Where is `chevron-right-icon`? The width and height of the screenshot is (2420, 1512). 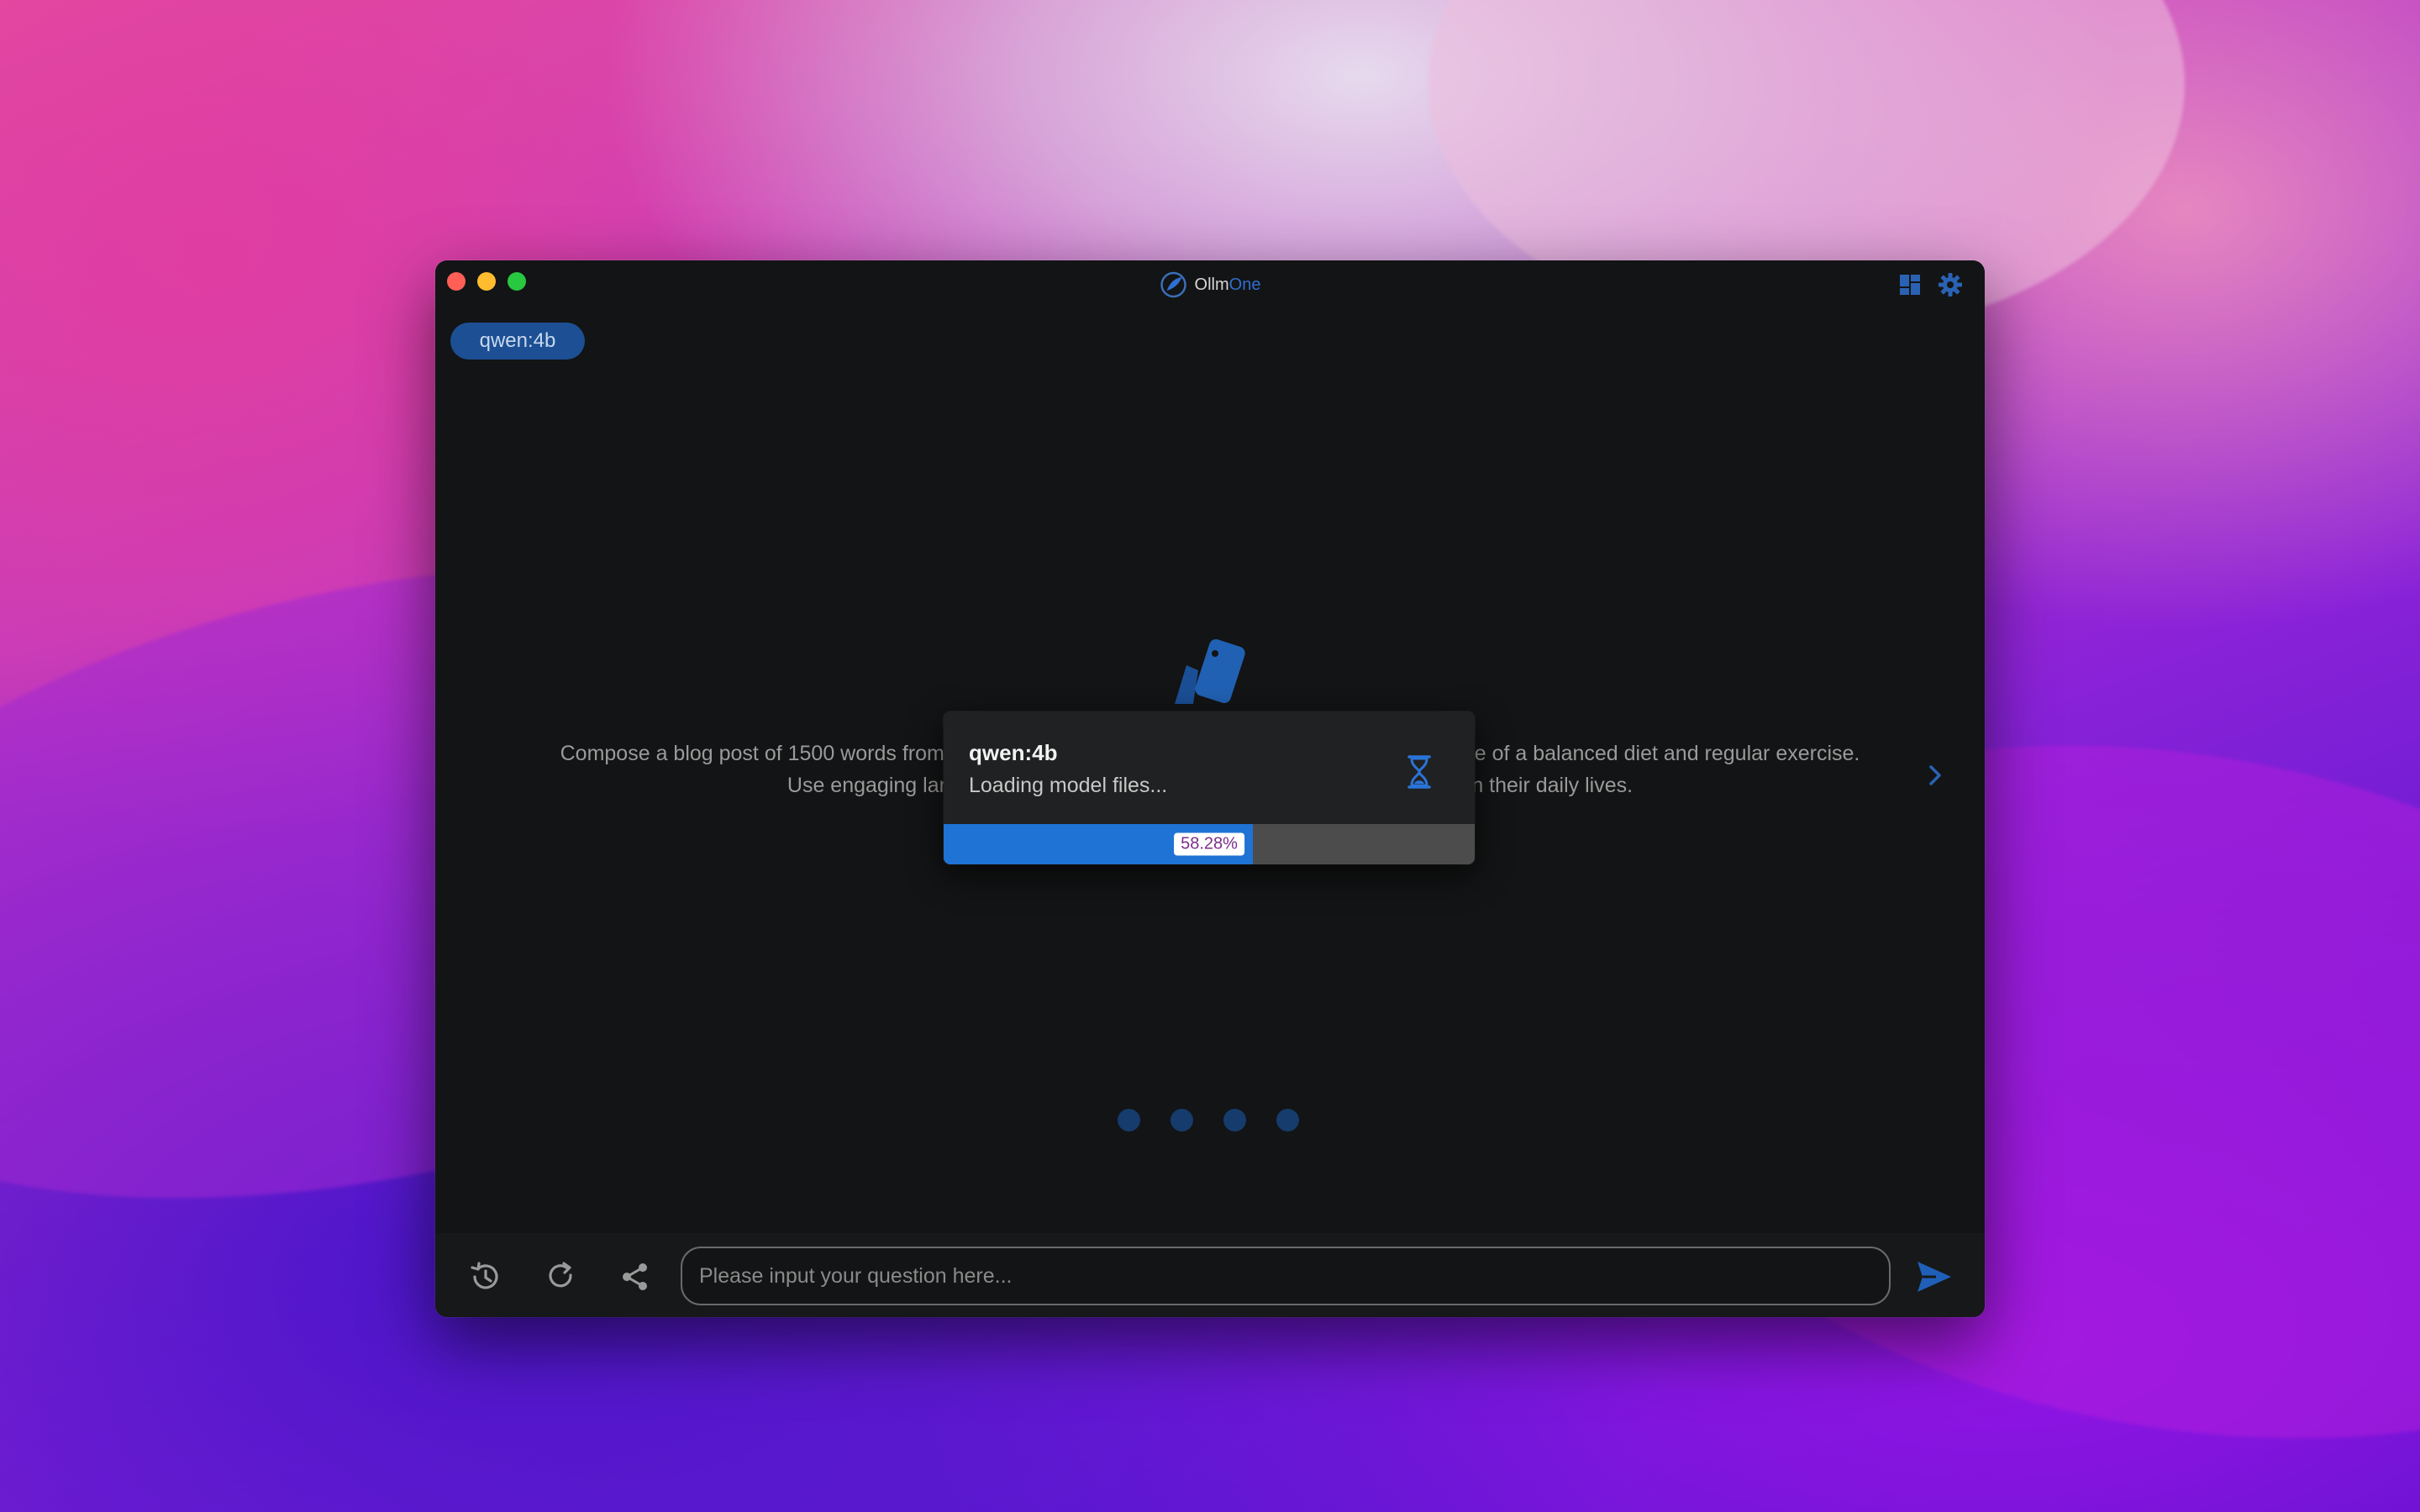 chevron-right-icon is located at coordinates (1935, 775).